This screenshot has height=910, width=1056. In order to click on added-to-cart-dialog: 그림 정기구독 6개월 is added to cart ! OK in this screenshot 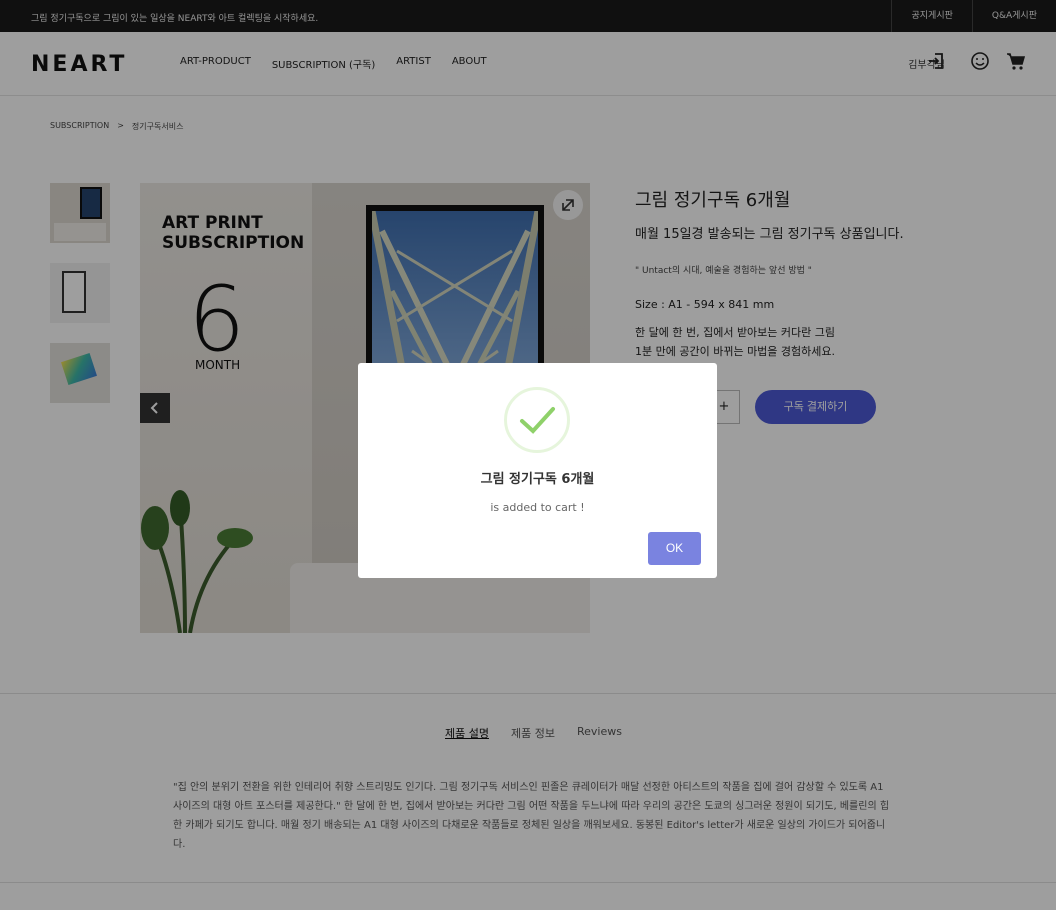, I will do `click(537, 470)`.